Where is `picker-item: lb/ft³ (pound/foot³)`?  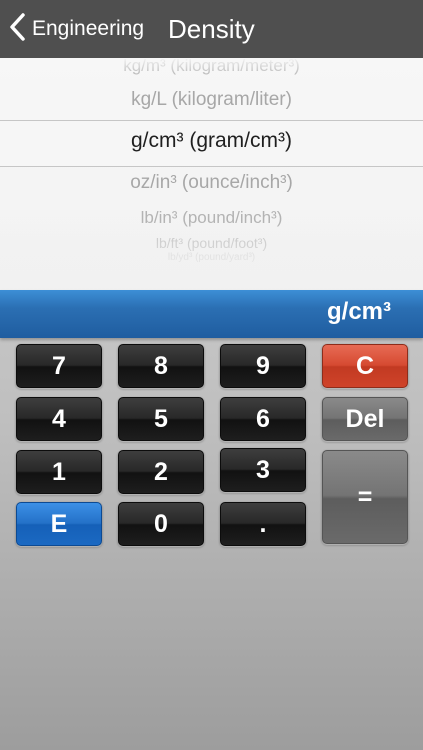
picker-item: lb/ft³ (pound/foot³) is located at coordinates (211, 243).